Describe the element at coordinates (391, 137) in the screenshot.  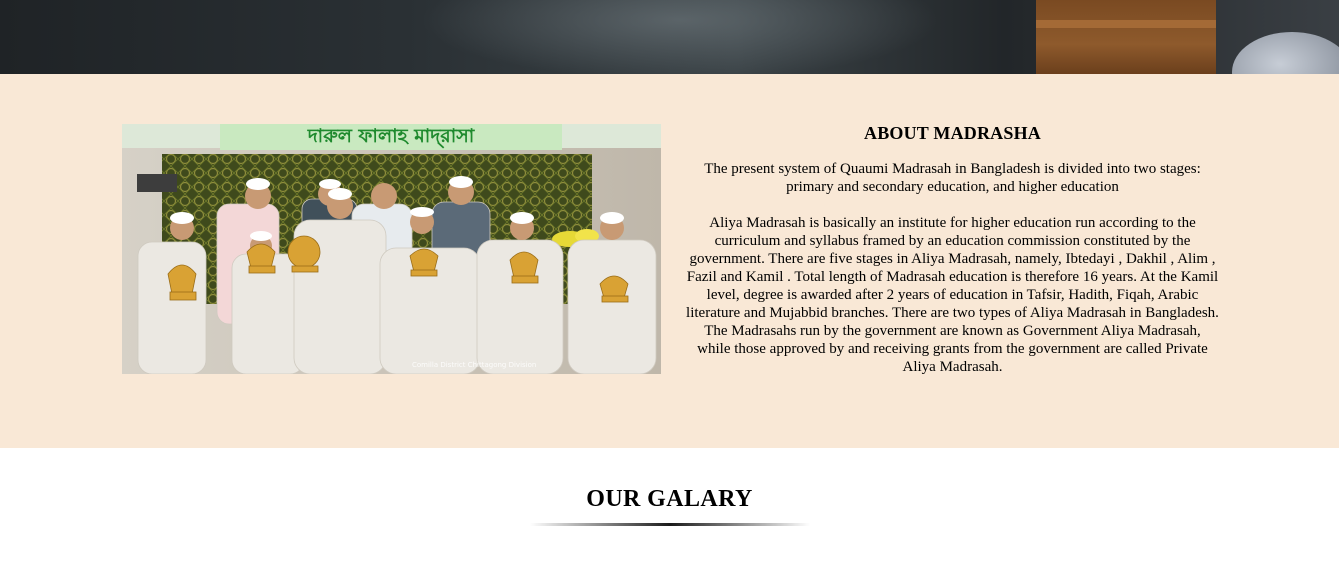
I see `banner-text: দারুল ফালাহ মাদ্‌রাসা` at that location.